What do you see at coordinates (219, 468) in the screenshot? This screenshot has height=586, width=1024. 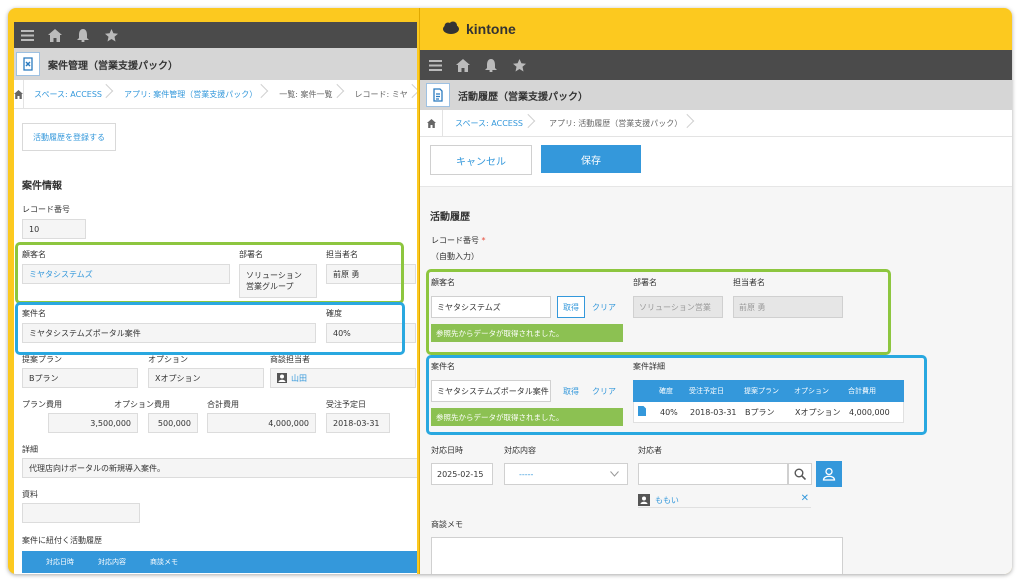 I see `detail-value: 代理店向けポータルの新規導入案件。` at bounding box center [219, 468].